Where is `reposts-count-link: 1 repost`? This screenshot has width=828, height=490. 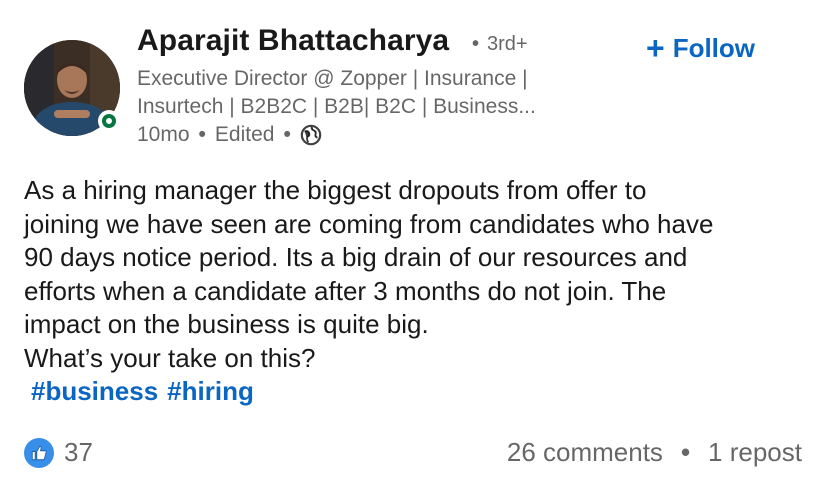 reposts-count-link: 1 repost is located at coordinates (755, 452).